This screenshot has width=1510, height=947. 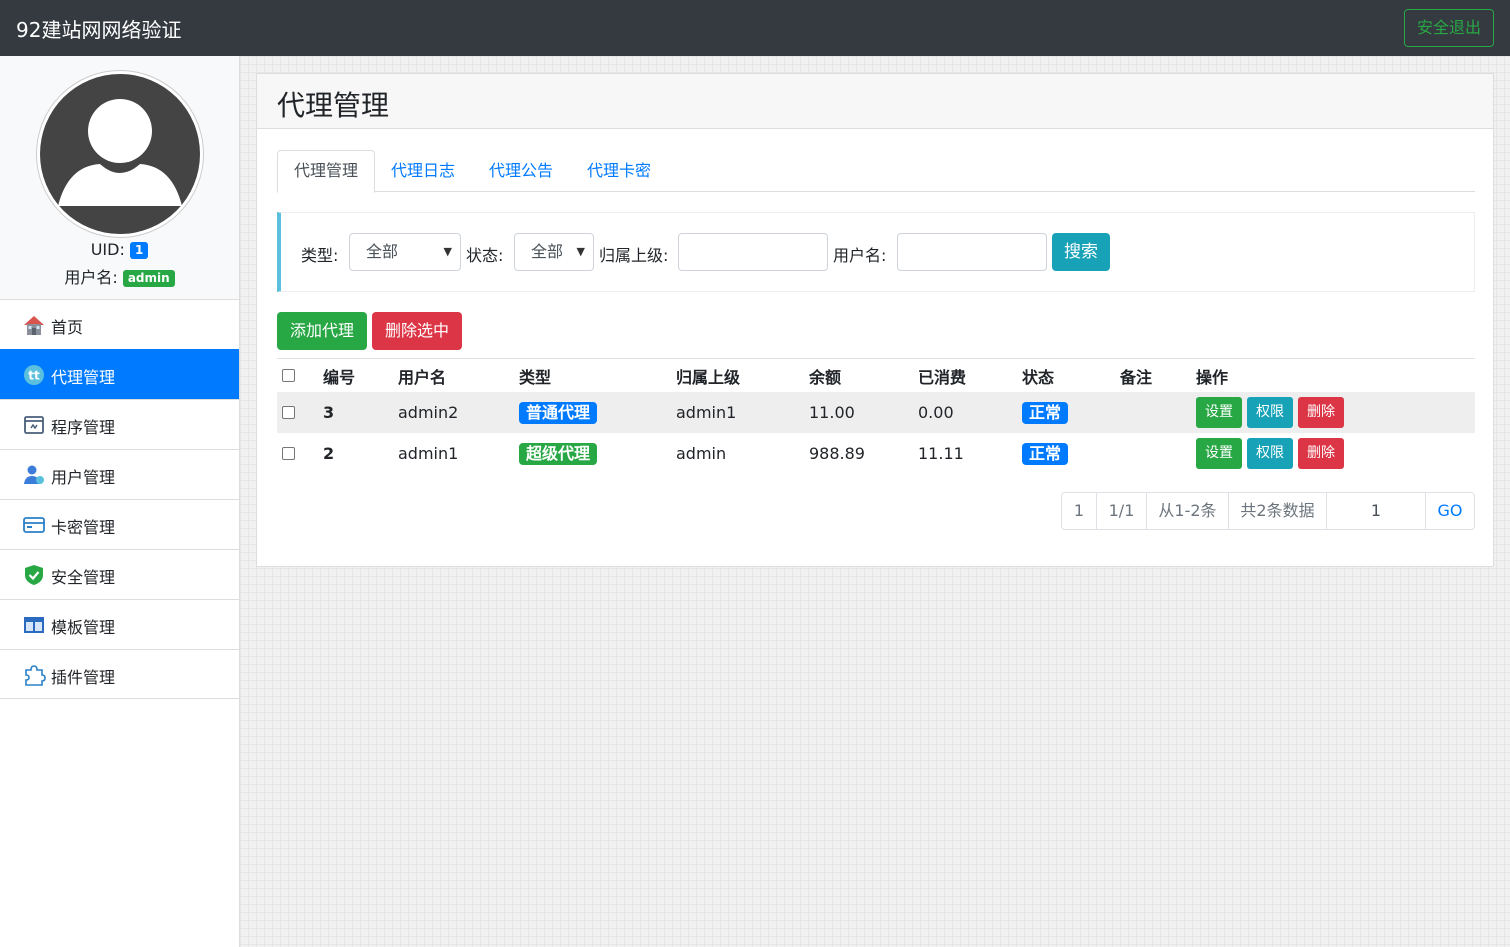 What do you see at coordinates (832, 412) in the screenshot?
I see `cell-balance: 11.00` at bounding box center [832, 412].